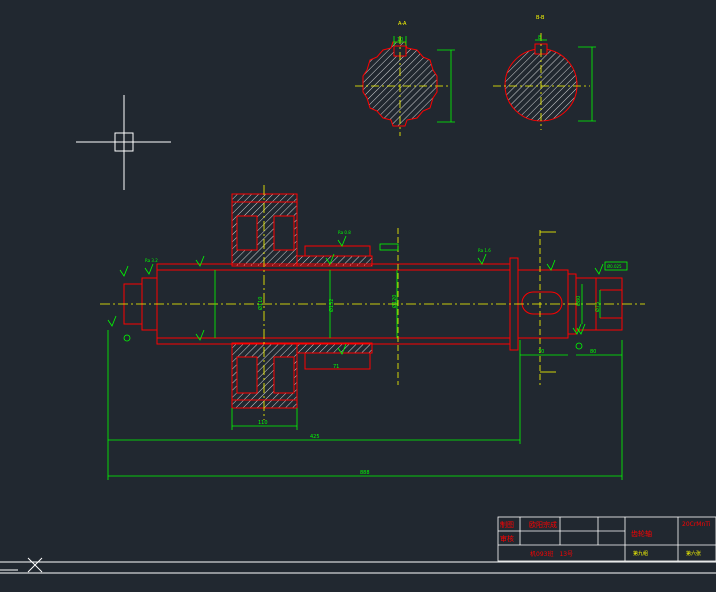 This screenshot has height=592, width=716. I want to click on keyway-right, so click(542, 303).